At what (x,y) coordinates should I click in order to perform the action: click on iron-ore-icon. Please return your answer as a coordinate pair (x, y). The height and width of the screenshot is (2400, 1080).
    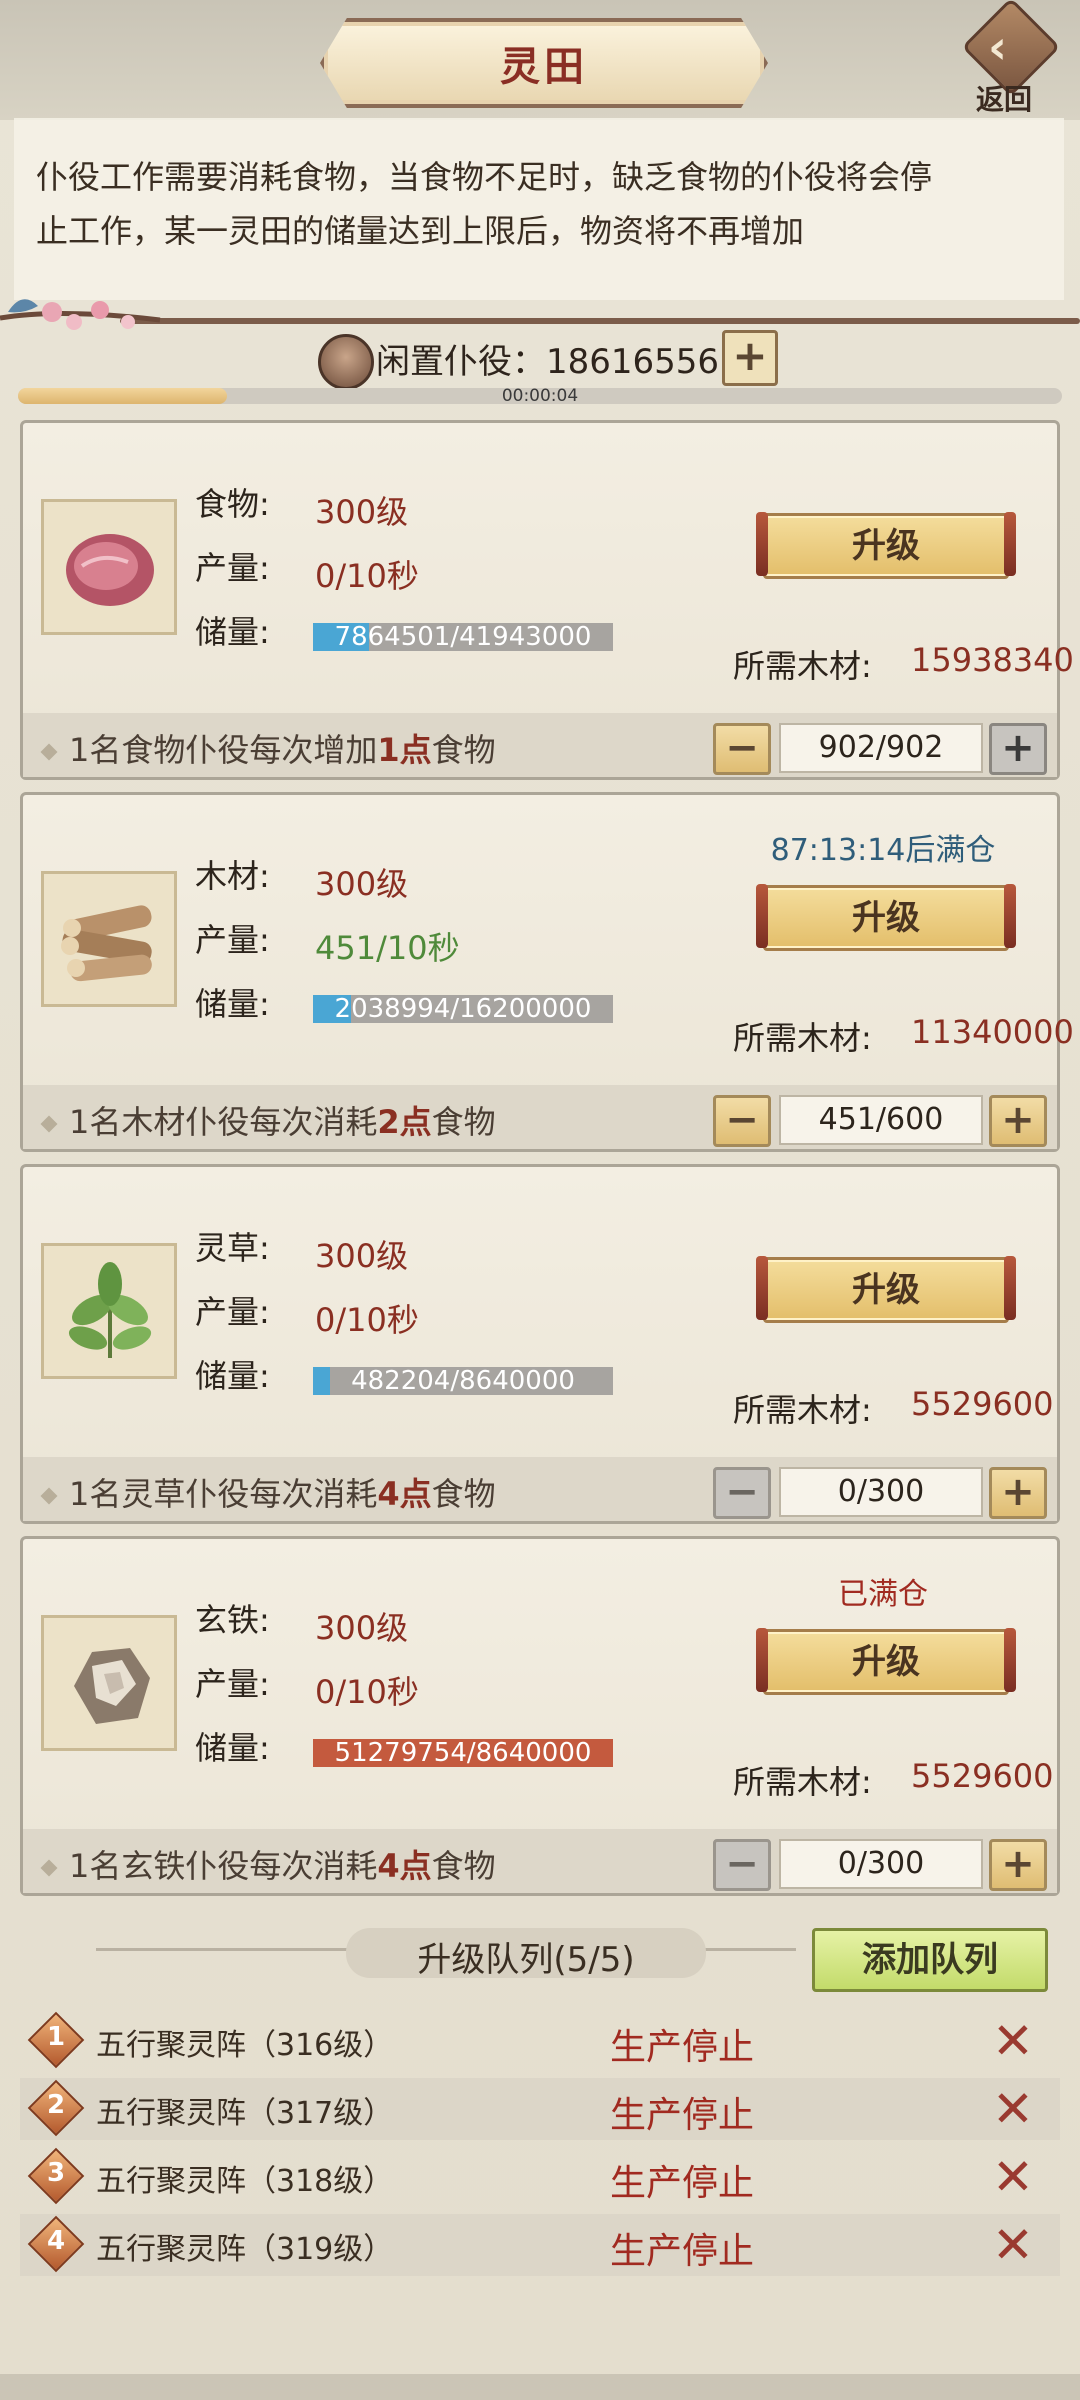
    Looking at the image, I should click on (112, 1686).